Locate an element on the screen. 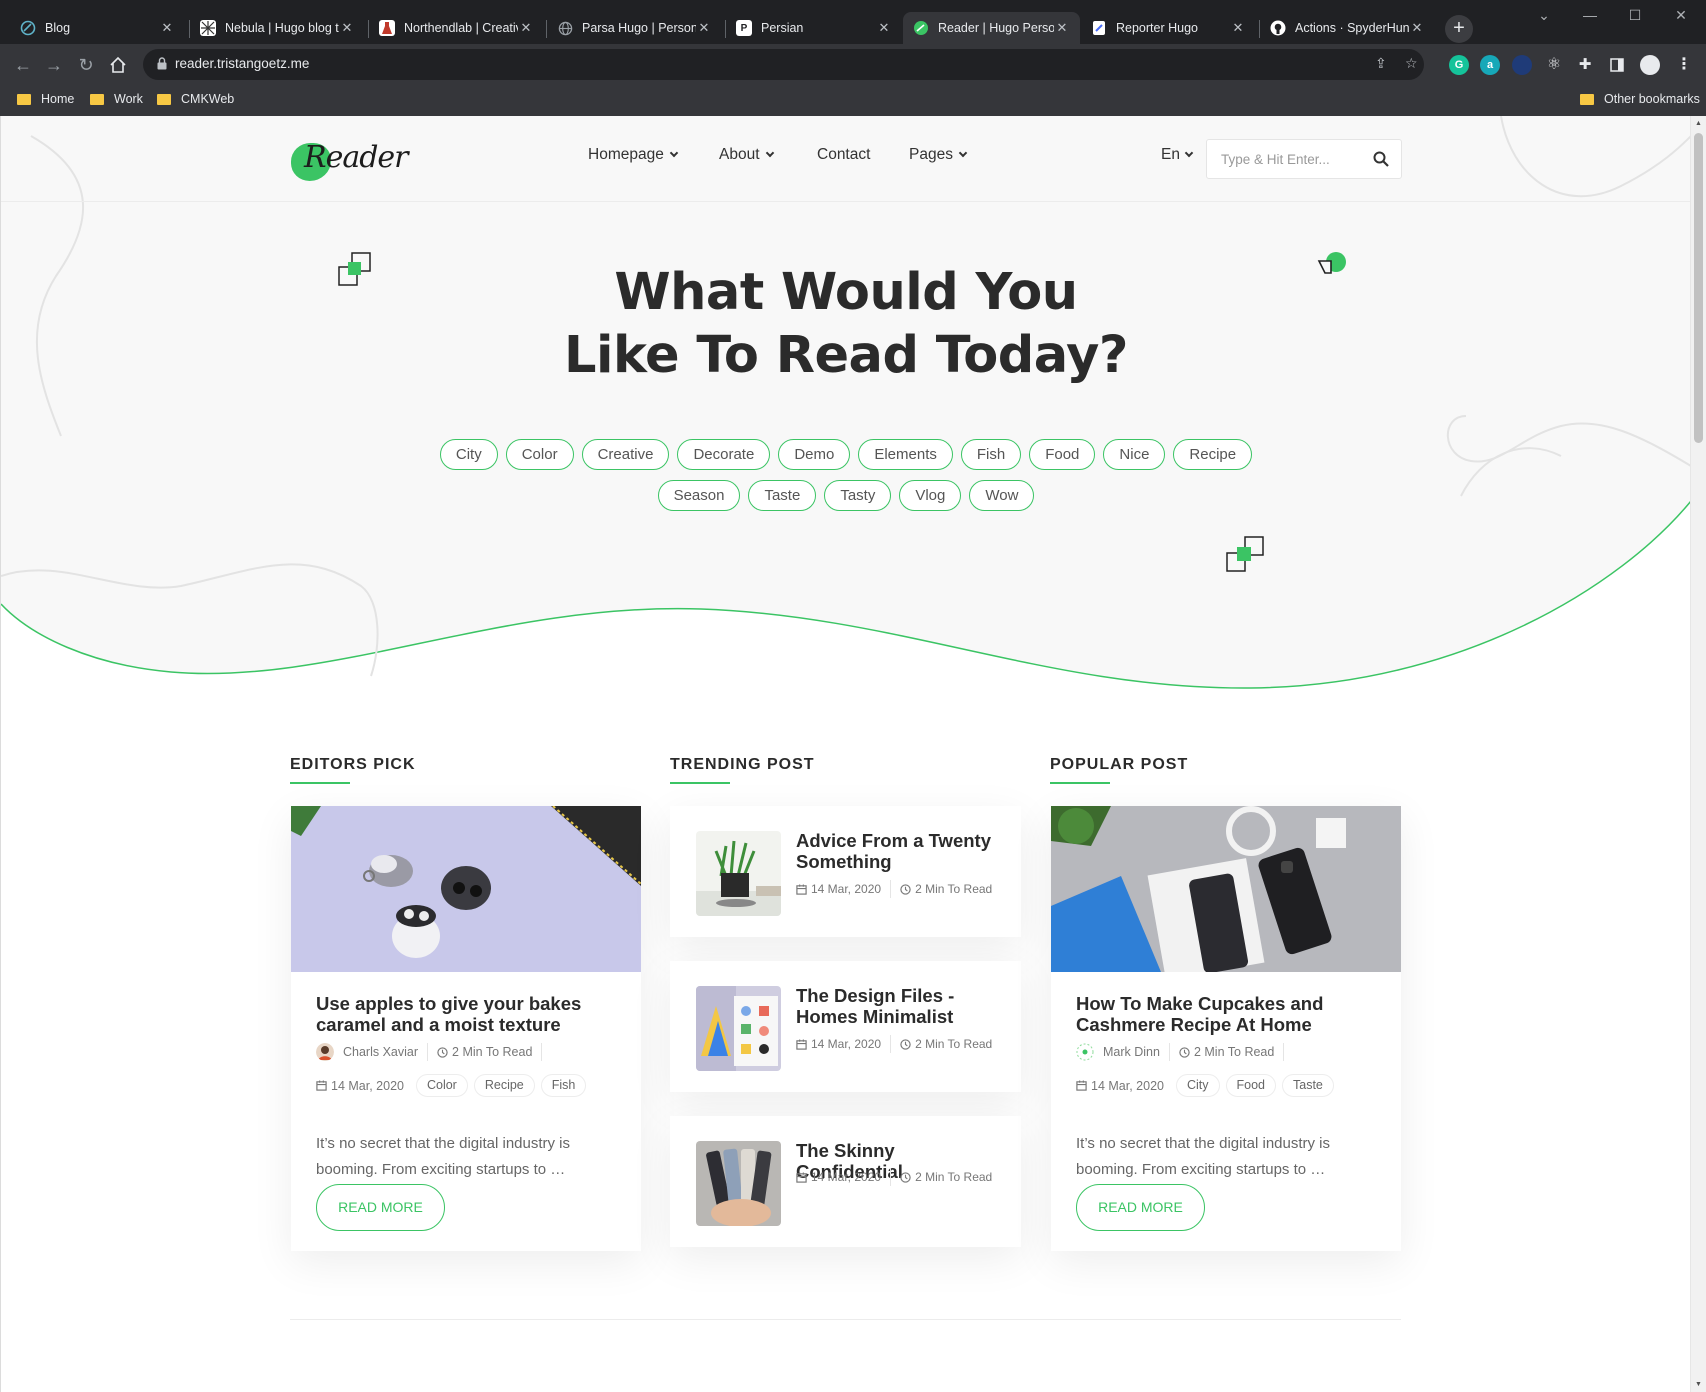 The width and height of the screenshot is (1706, 1392). nav-item-about: About is located at coordinates (746, 155).